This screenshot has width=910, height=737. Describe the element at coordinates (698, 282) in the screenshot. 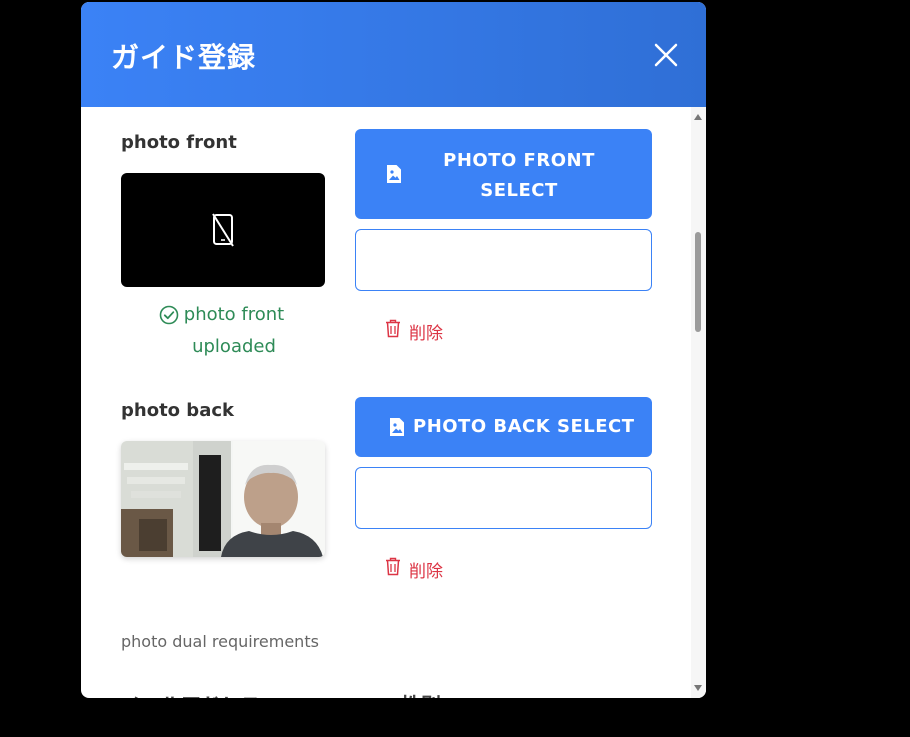

I see `scrollbar-thumb` at that location.